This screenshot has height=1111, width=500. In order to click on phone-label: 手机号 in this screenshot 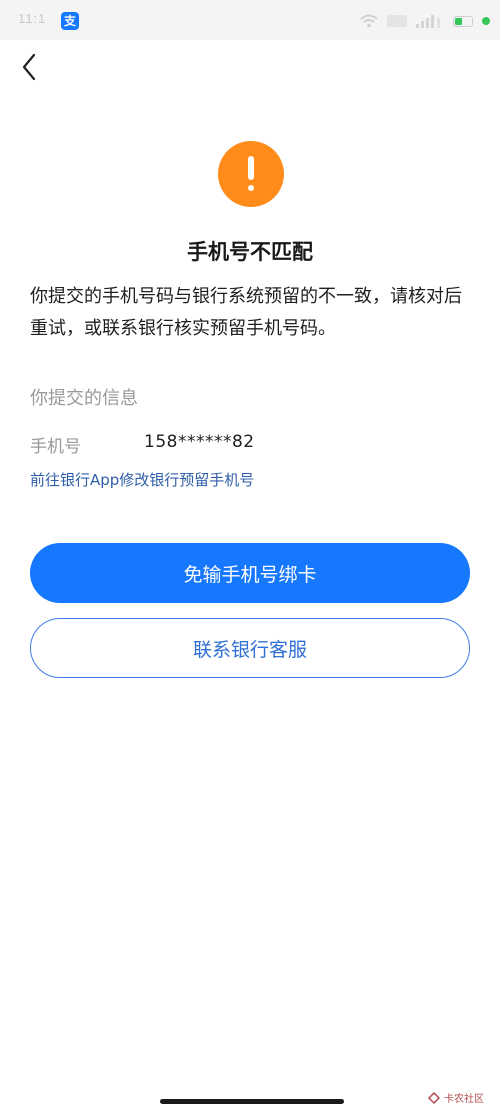, I will do `click(55, 447)`.